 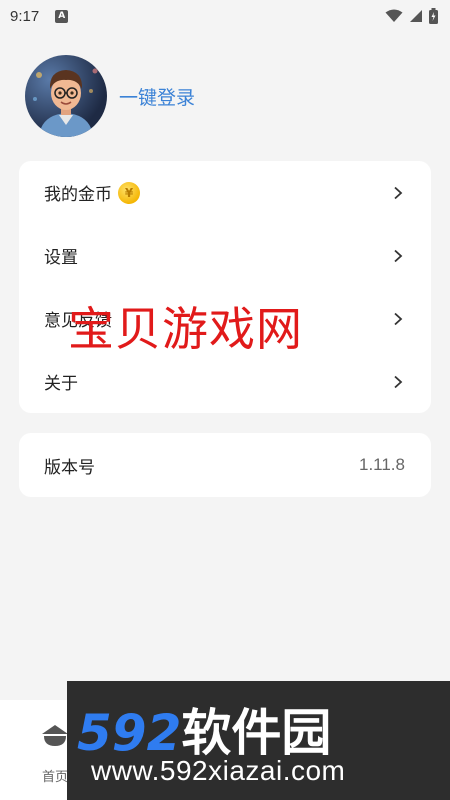 I want to click on avatar, so click(x=66, y=96).